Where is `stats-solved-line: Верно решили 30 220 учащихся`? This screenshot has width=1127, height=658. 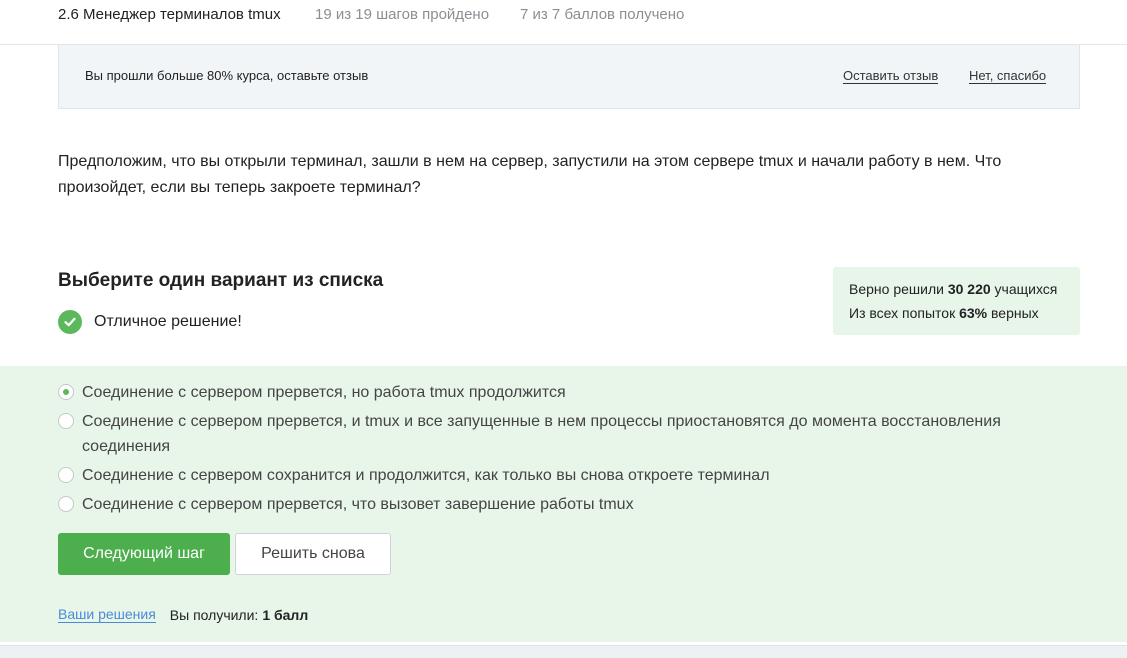 stats-solved-line: Верно решили 30 220 учащихся is located at coordinates (964, 289).